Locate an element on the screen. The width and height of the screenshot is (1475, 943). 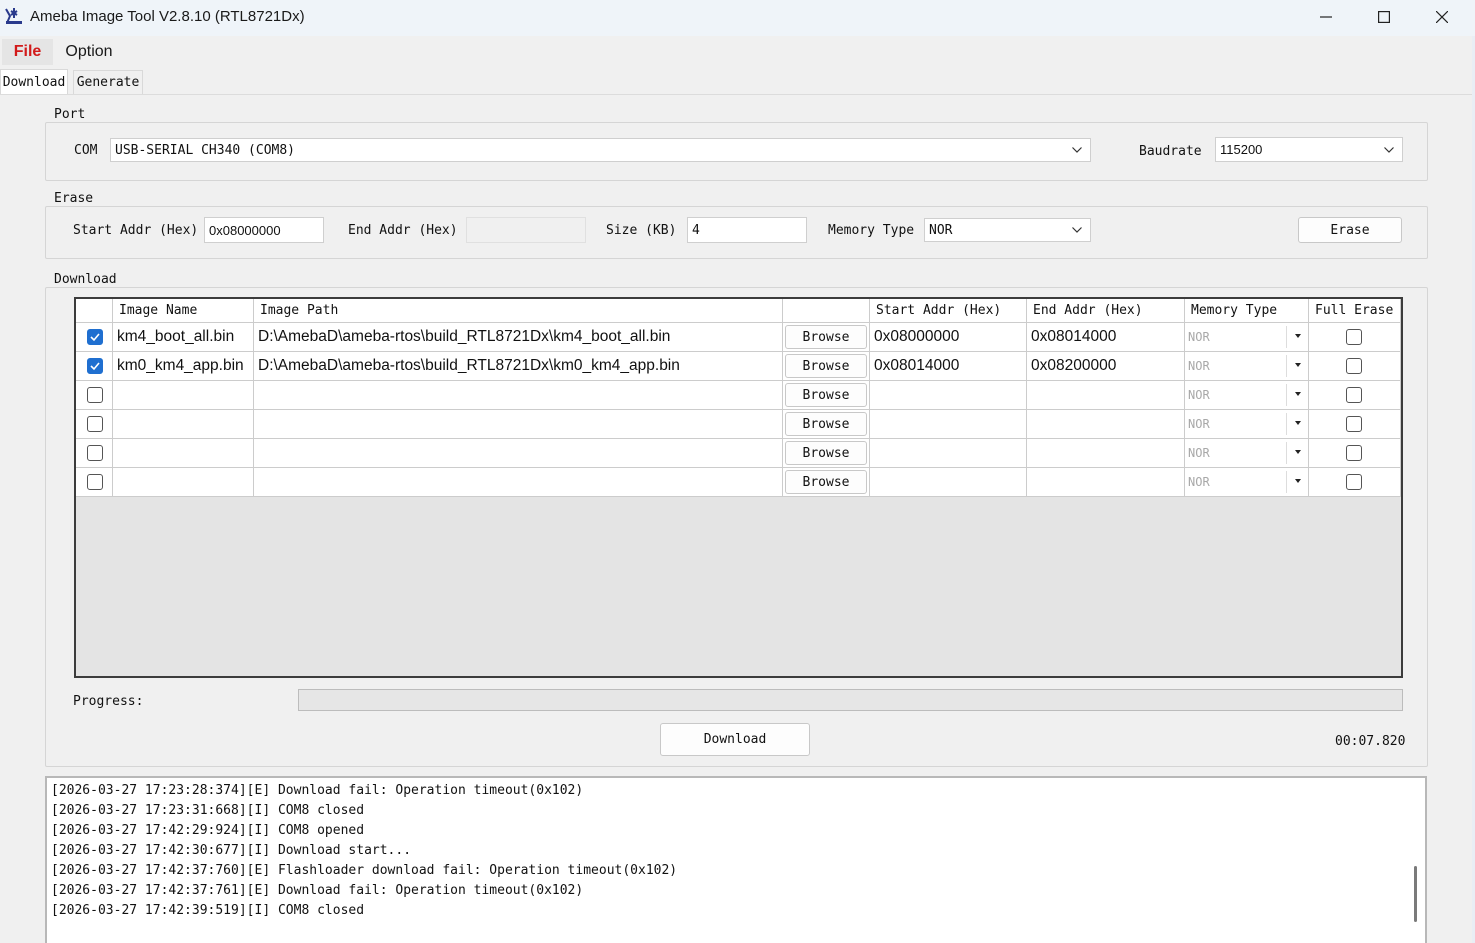
full-erase-cell is located at coordinates (1355, 453).